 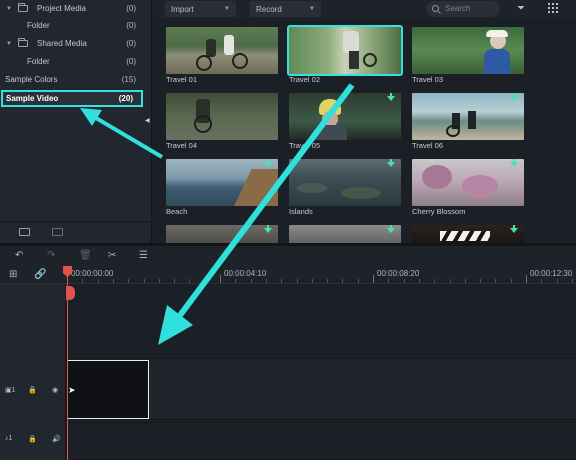 I want to click on search-icon, so click(x=435, y=8).